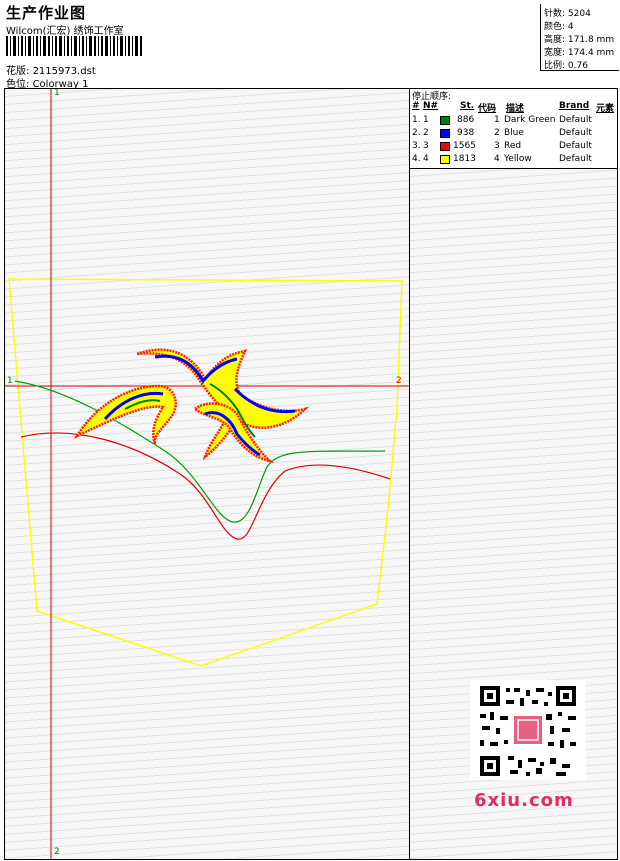 This screenshot has width=620, height=861. I want to click on company-name: Wilcom(汇宏) 绣饰工作室, so click(65, 31).